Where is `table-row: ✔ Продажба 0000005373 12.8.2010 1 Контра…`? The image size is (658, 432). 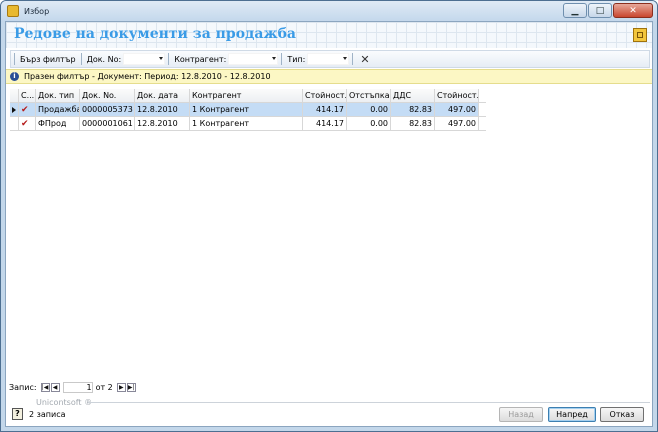 table-row: ✔ Продажба 0000005373 12.8.2010 1 Контра… is located at coordinates (248, 110).